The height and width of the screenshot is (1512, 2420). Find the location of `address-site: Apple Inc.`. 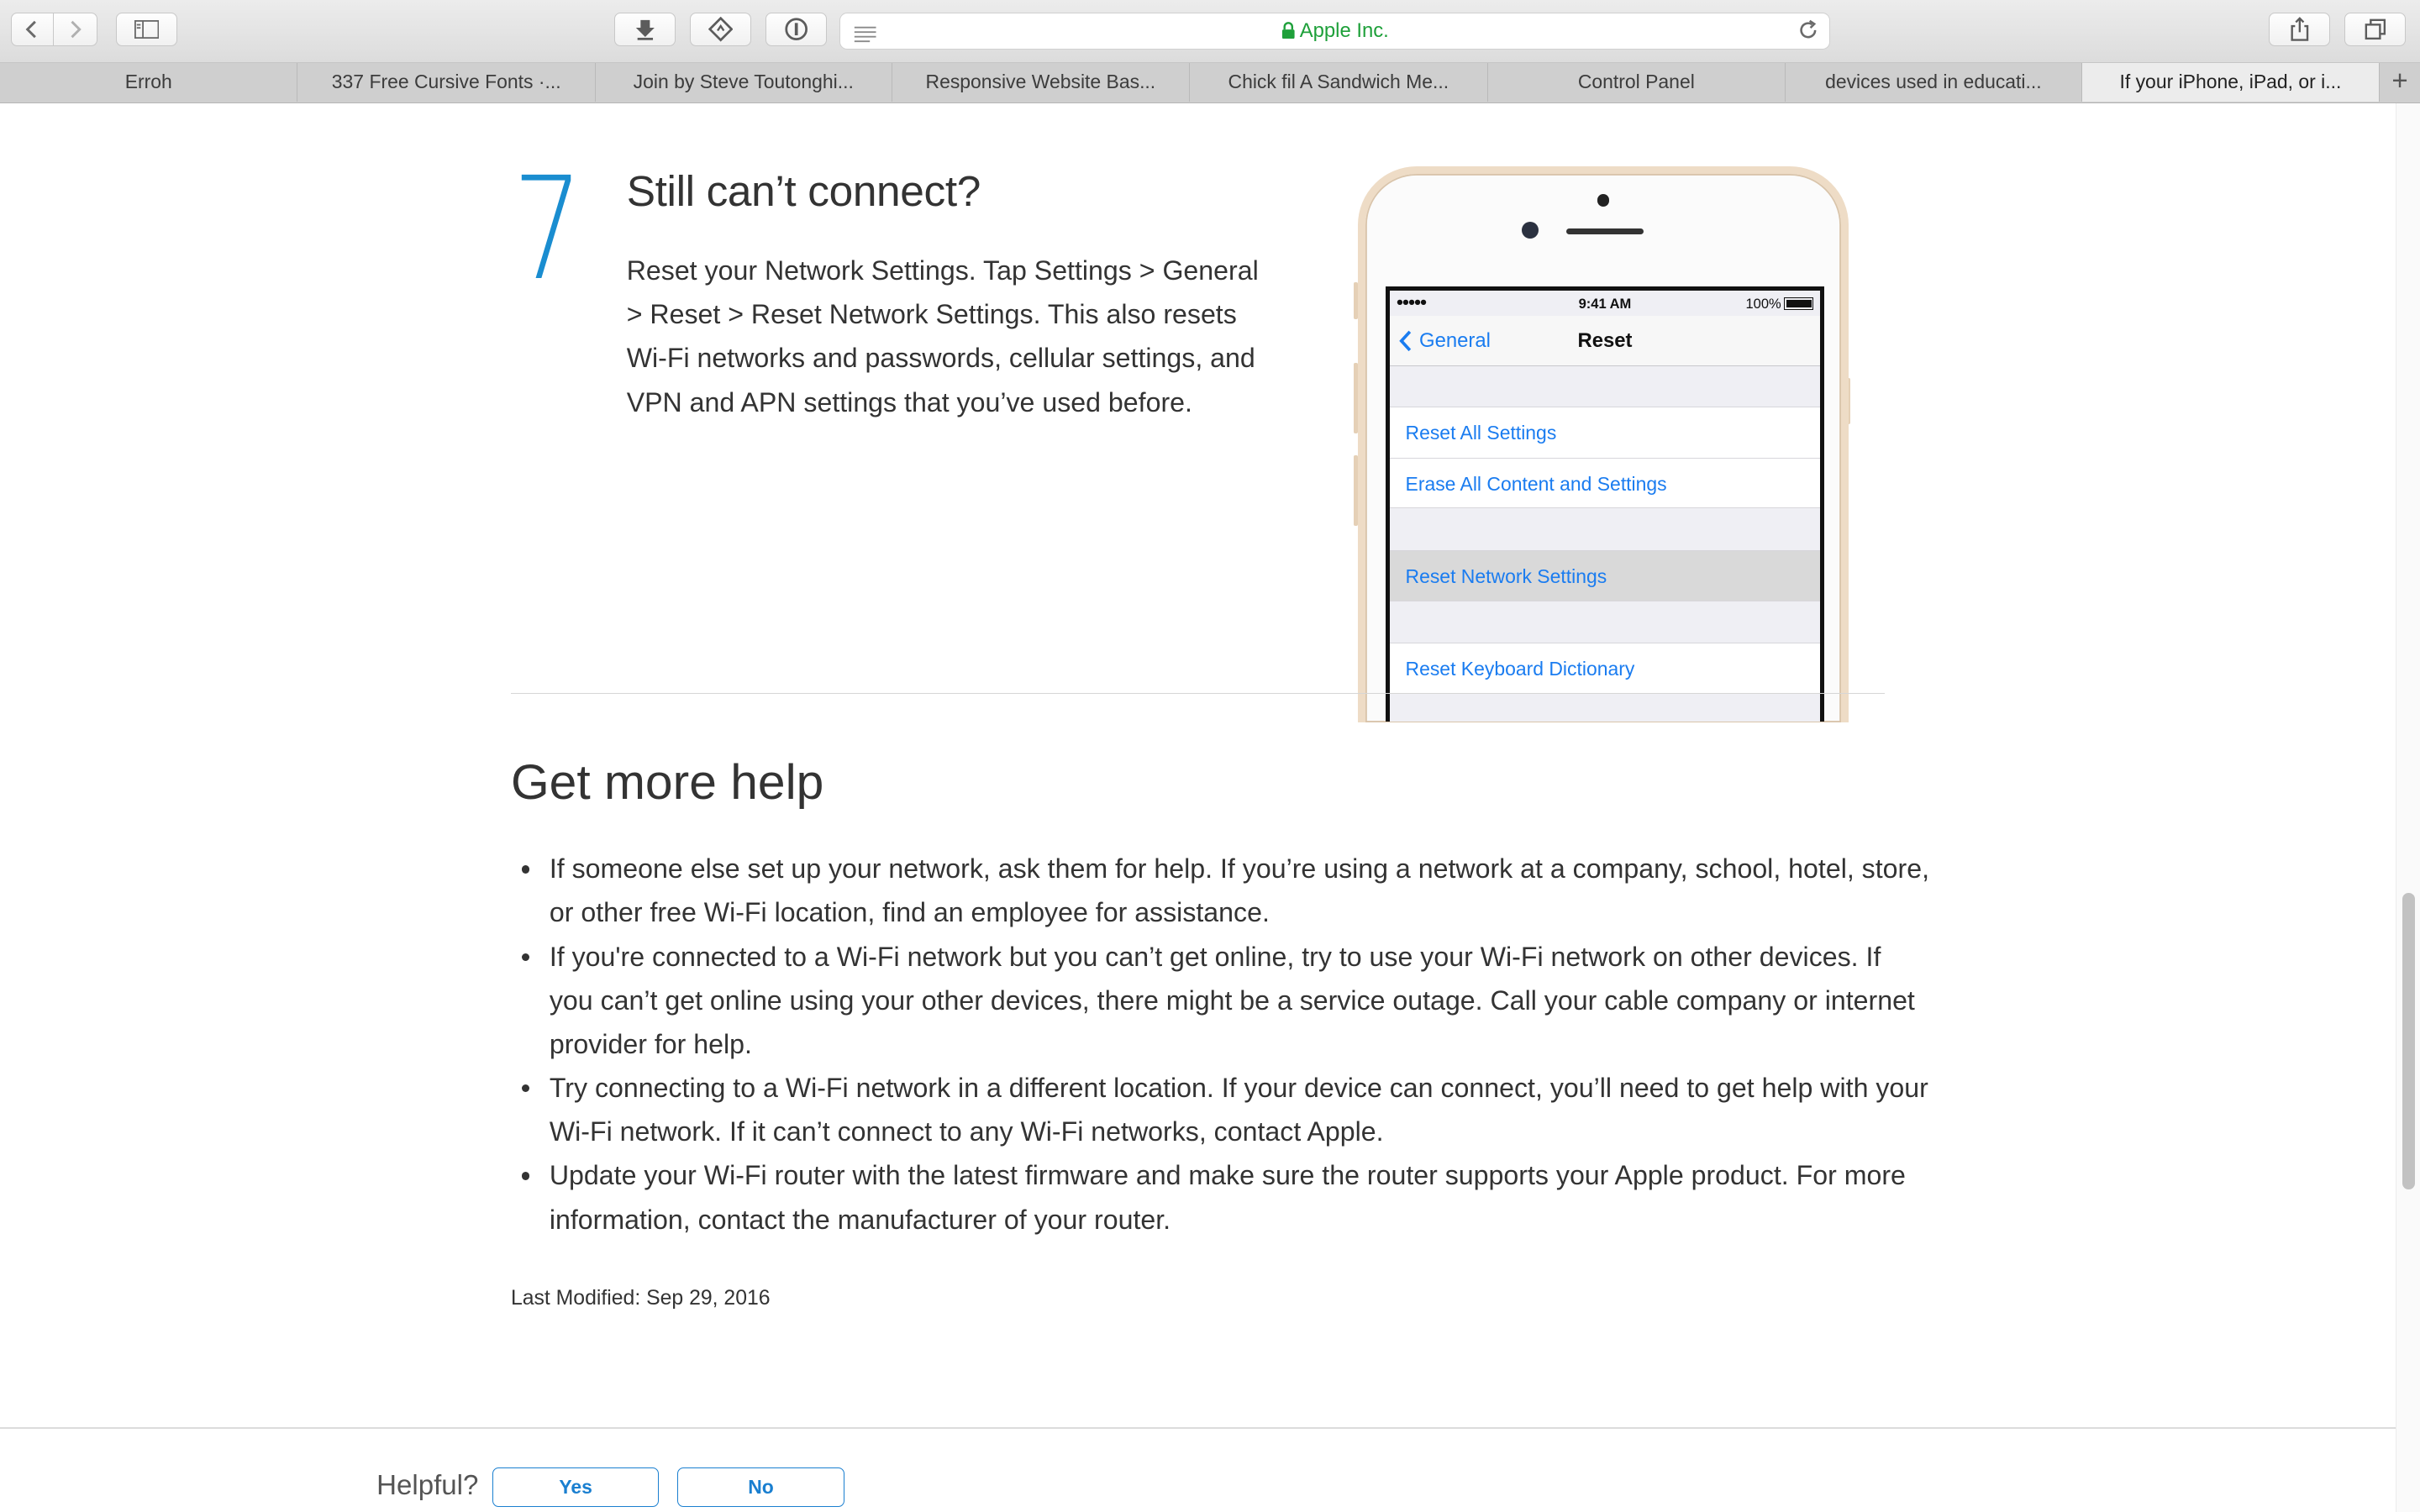

address-site: Apple Inc. is located at coordinates (1334, 32).